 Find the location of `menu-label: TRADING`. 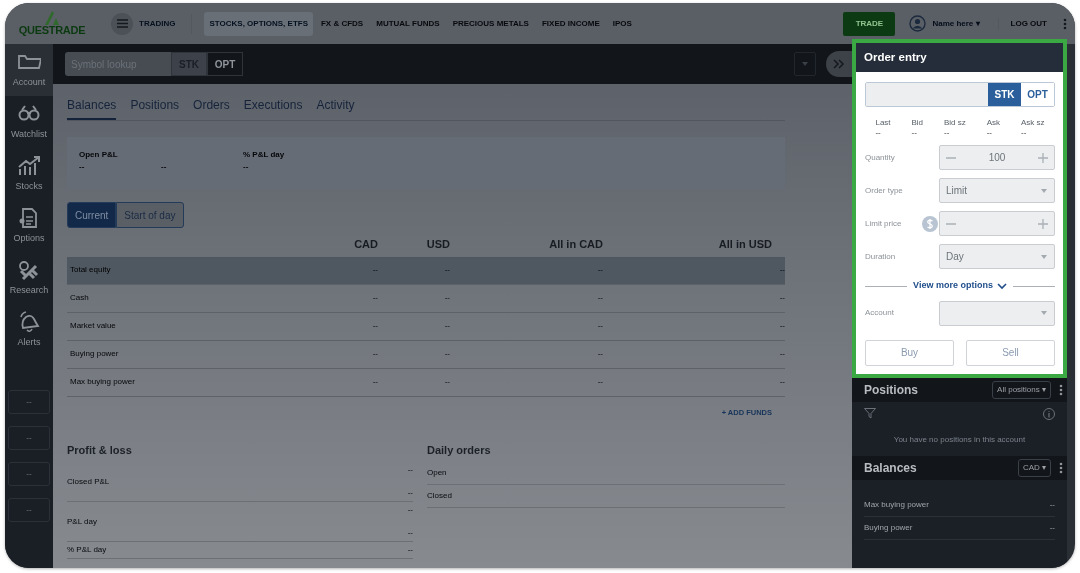

menu-label: TRADING is located at coordinates (157, 23).